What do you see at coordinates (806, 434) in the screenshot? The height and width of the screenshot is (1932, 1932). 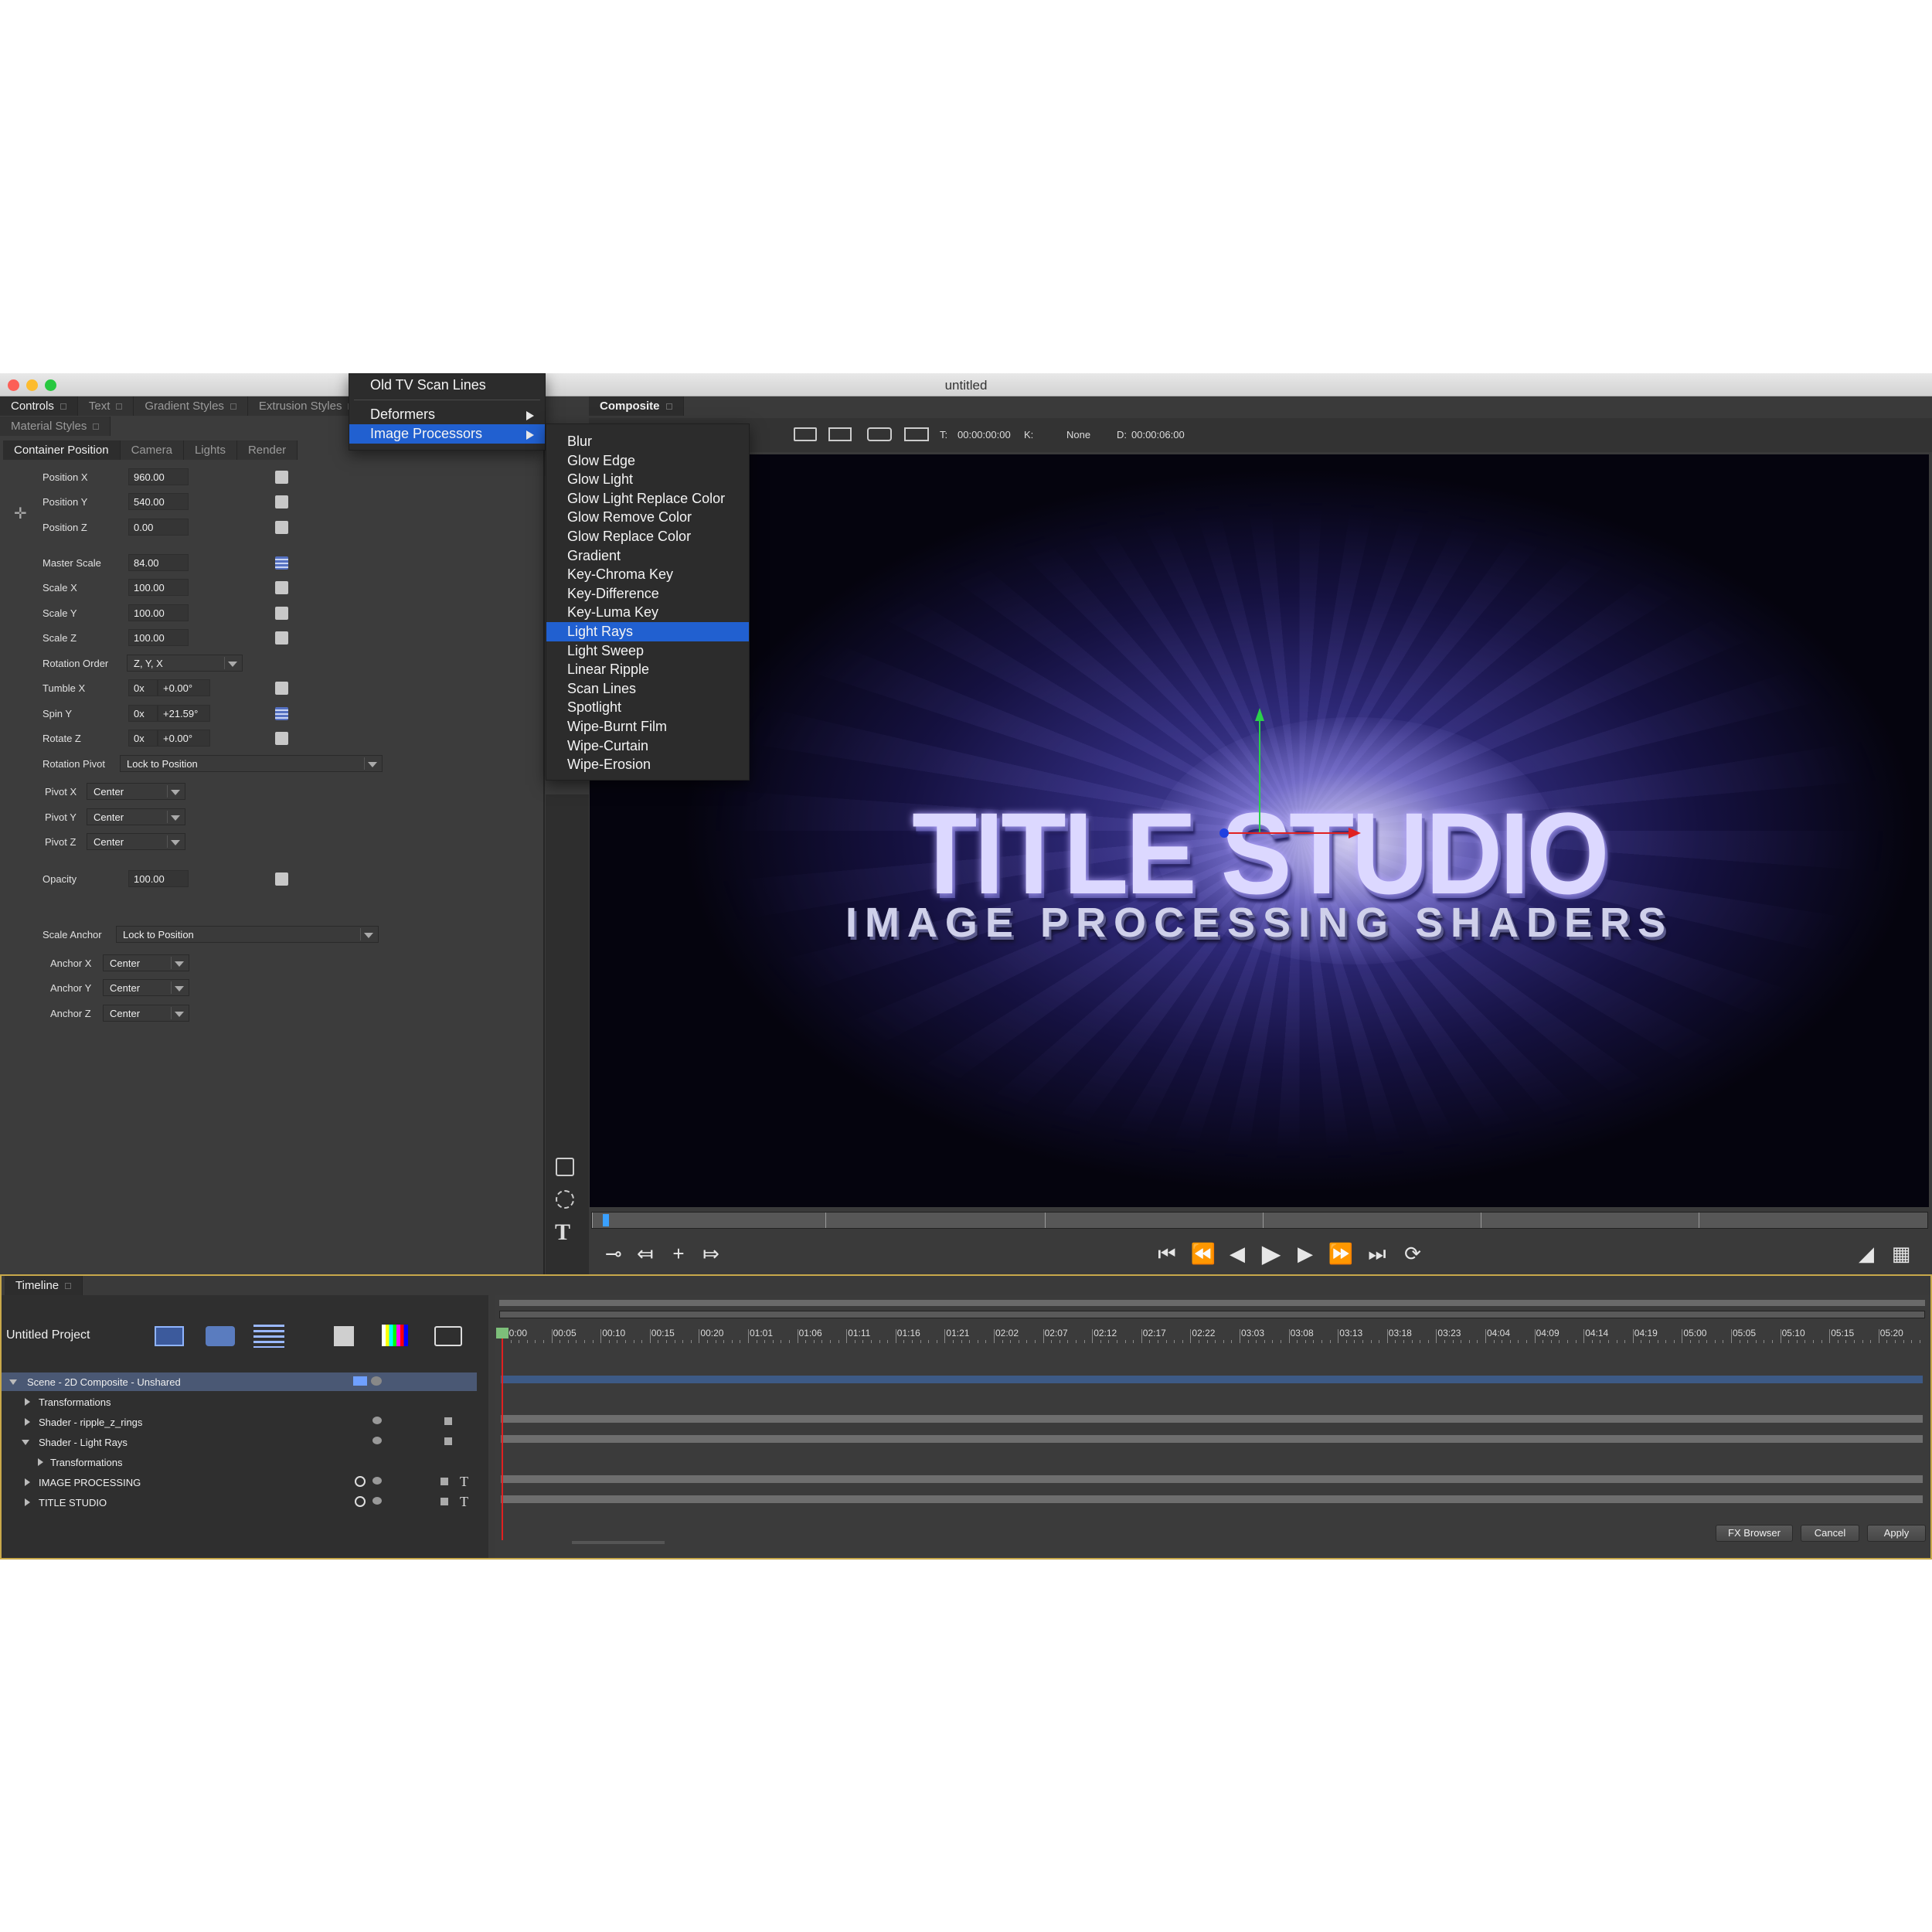 I see `view-mode-icon` at bounding box center [806, 434].